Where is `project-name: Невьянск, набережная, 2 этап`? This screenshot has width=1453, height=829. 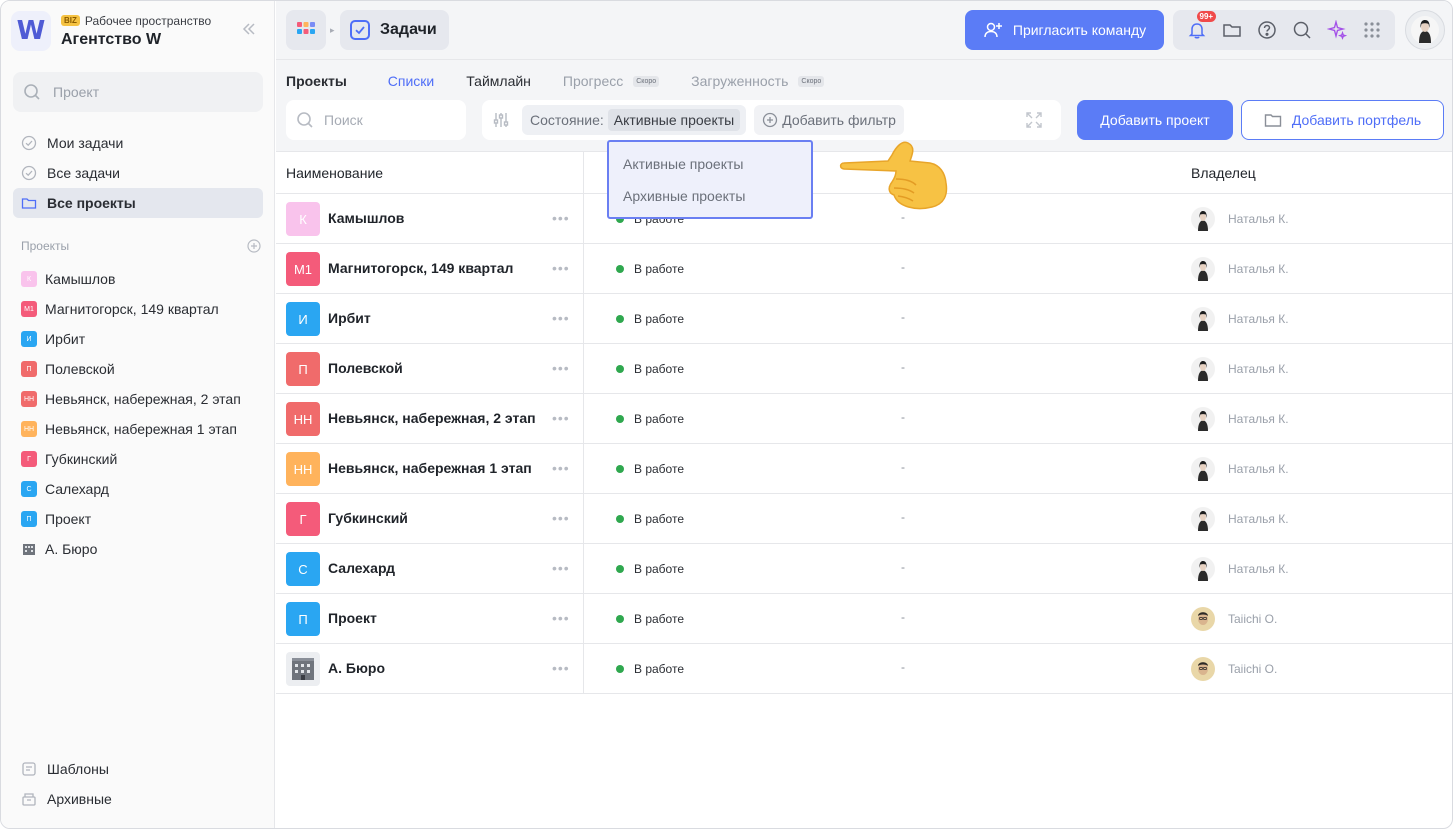
project-name: Невьянск, набережная, 2 этап is located at coordinates (432, 418).